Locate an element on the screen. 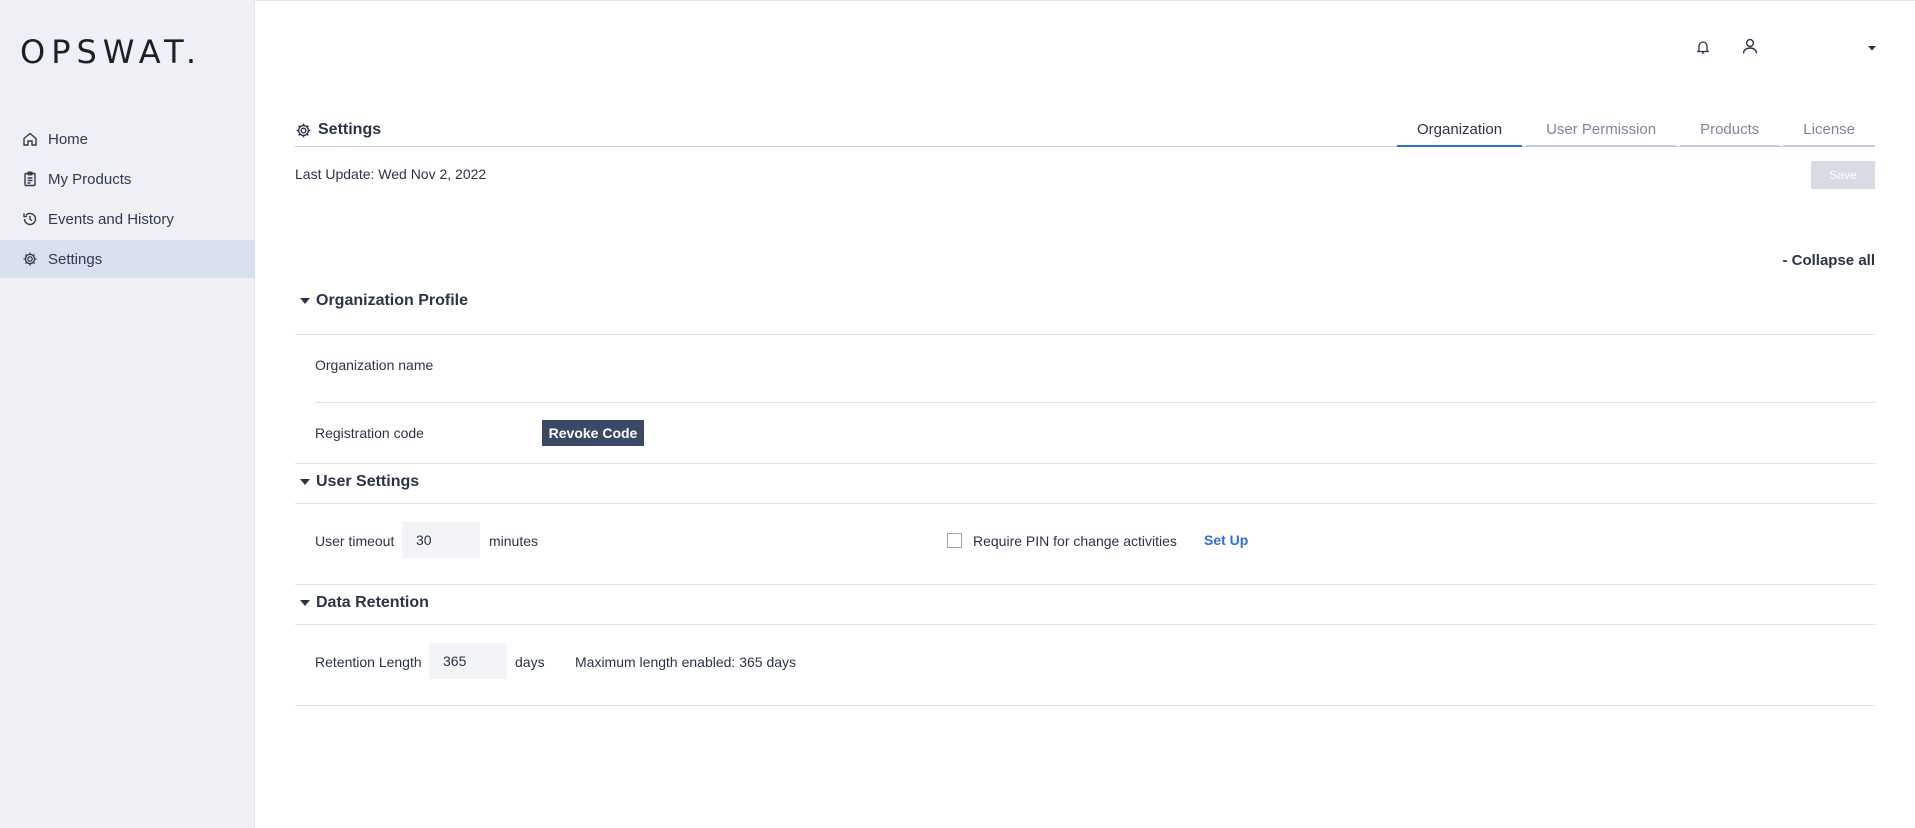 The image size is (1915, 828). sidebar-item-settings: Settings is located at coordinates (127, 259).